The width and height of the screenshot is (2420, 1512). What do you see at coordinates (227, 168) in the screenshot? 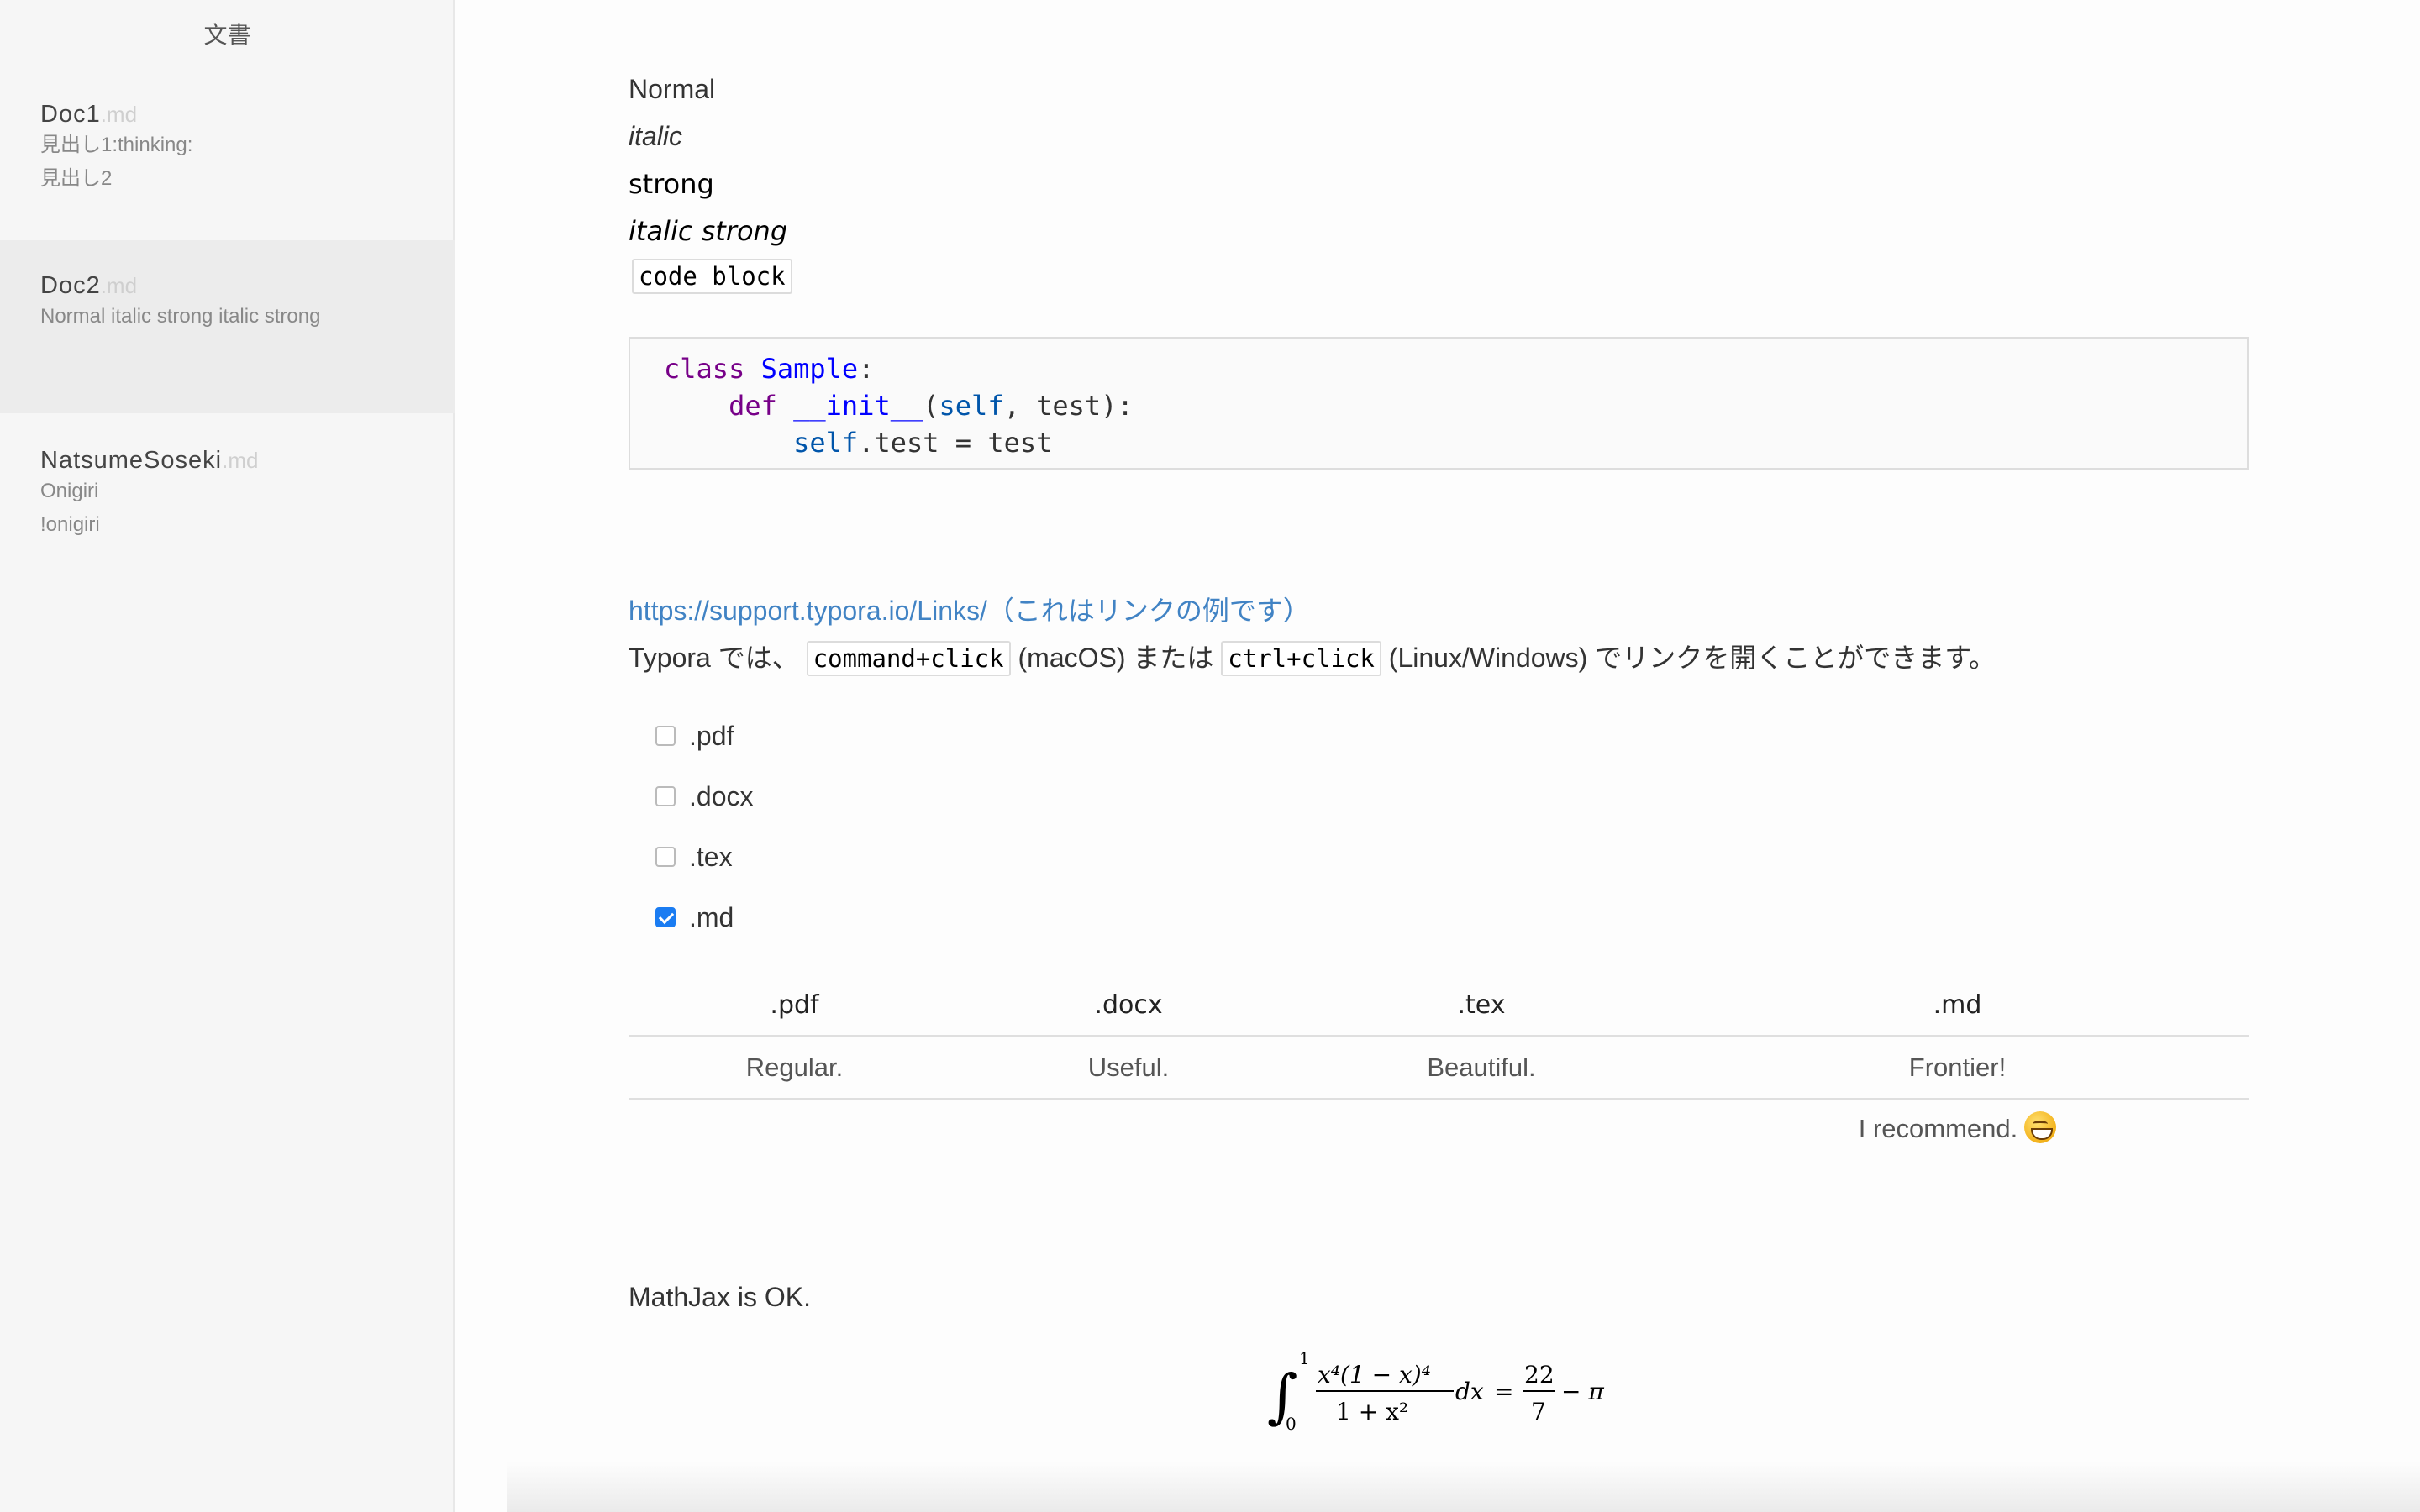
I see `doc-item-doc1: Doc1.md 見出し1:thinking: 見出し2` at bounding box center [227, 168].